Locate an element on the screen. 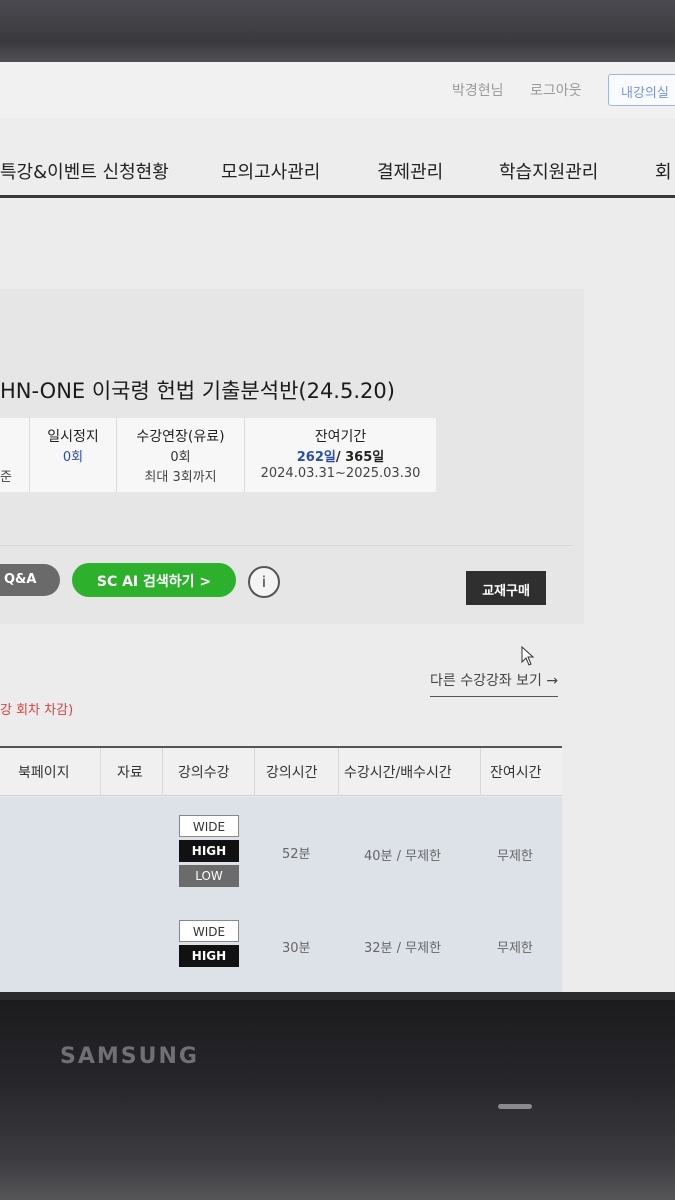 This screenshot has height=1200, width=675. card-divider is located at coordinates (286, 545).